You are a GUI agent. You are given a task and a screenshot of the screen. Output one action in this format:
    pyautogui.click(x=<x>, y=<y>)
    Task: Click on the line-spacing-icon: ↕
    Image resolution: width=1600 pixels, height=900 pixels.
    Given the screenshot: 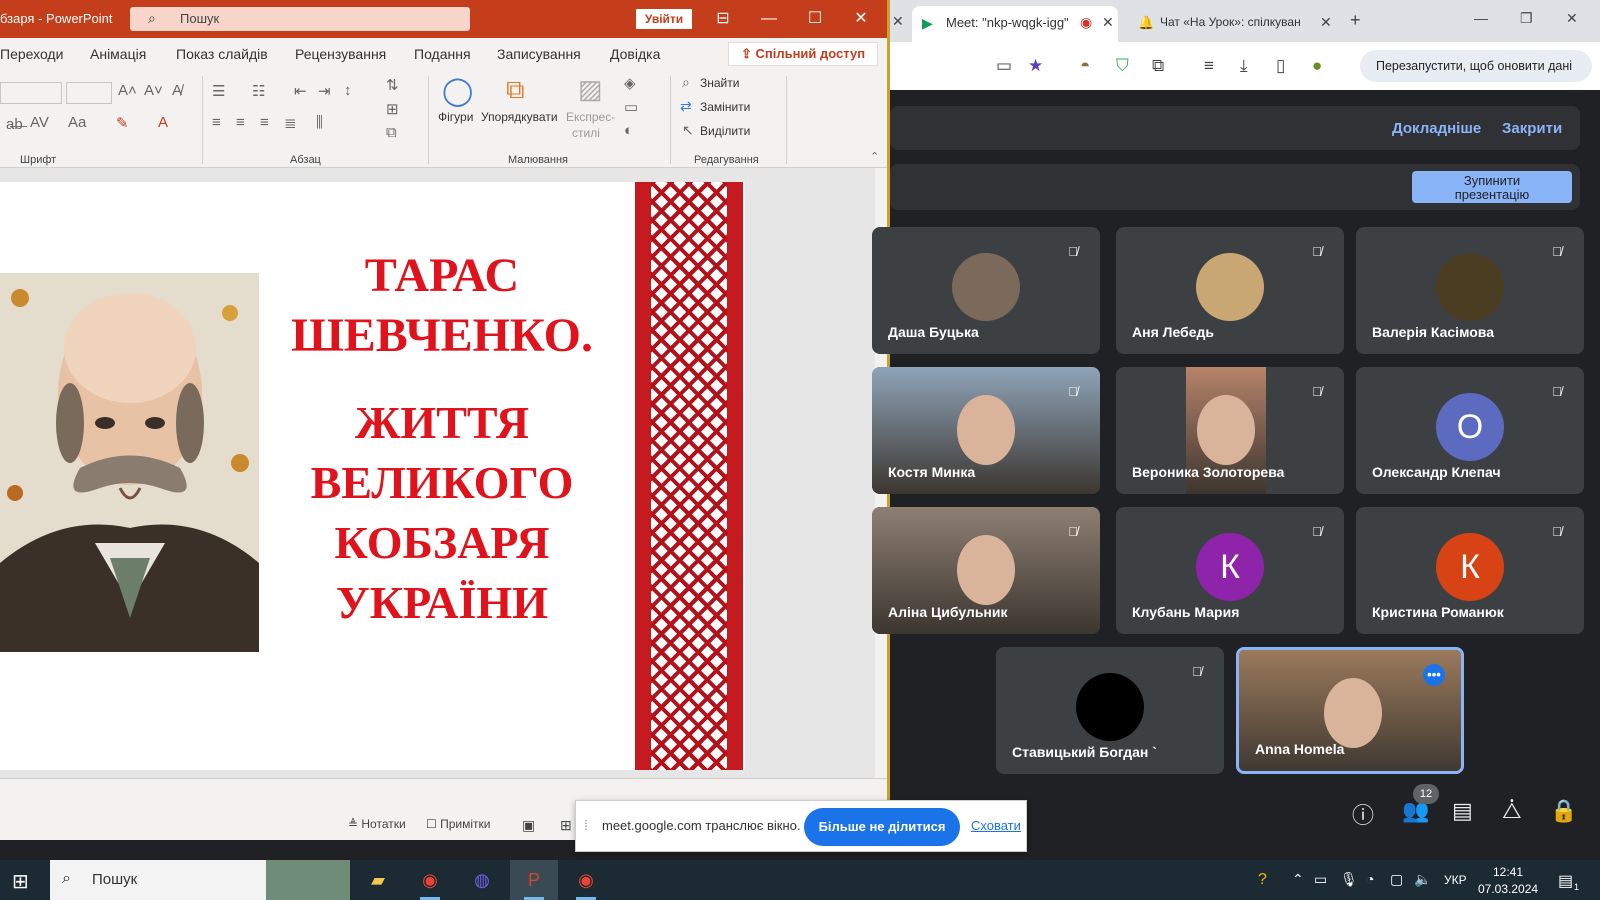 What is the action you would take?
    pyautogui.click(x=348, y=90)
    